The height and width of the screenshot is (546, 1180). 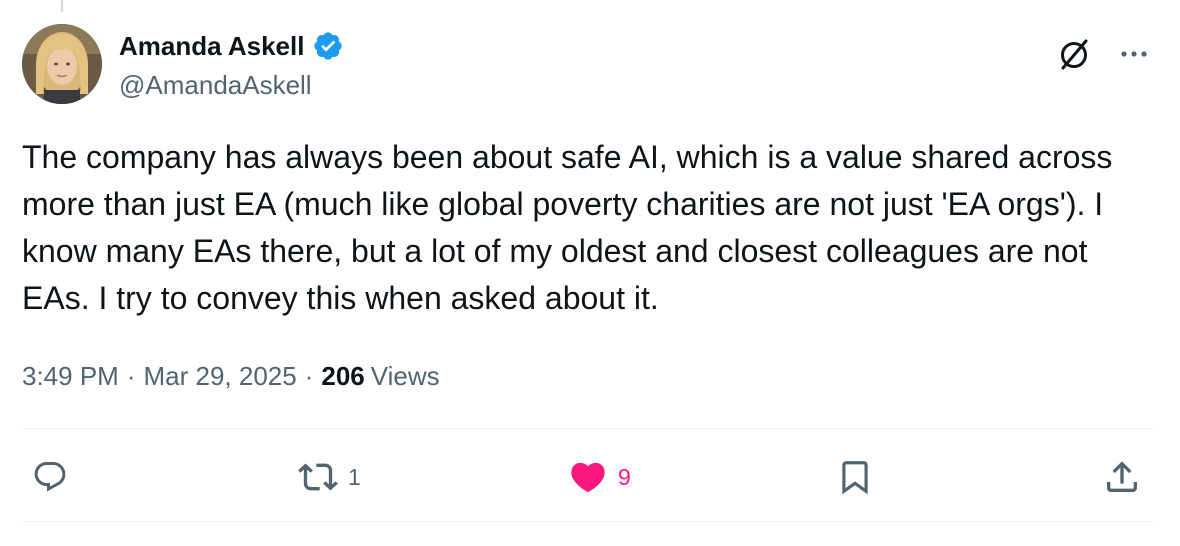 I want to click on retweet-icon, so click(x=318, y=477).